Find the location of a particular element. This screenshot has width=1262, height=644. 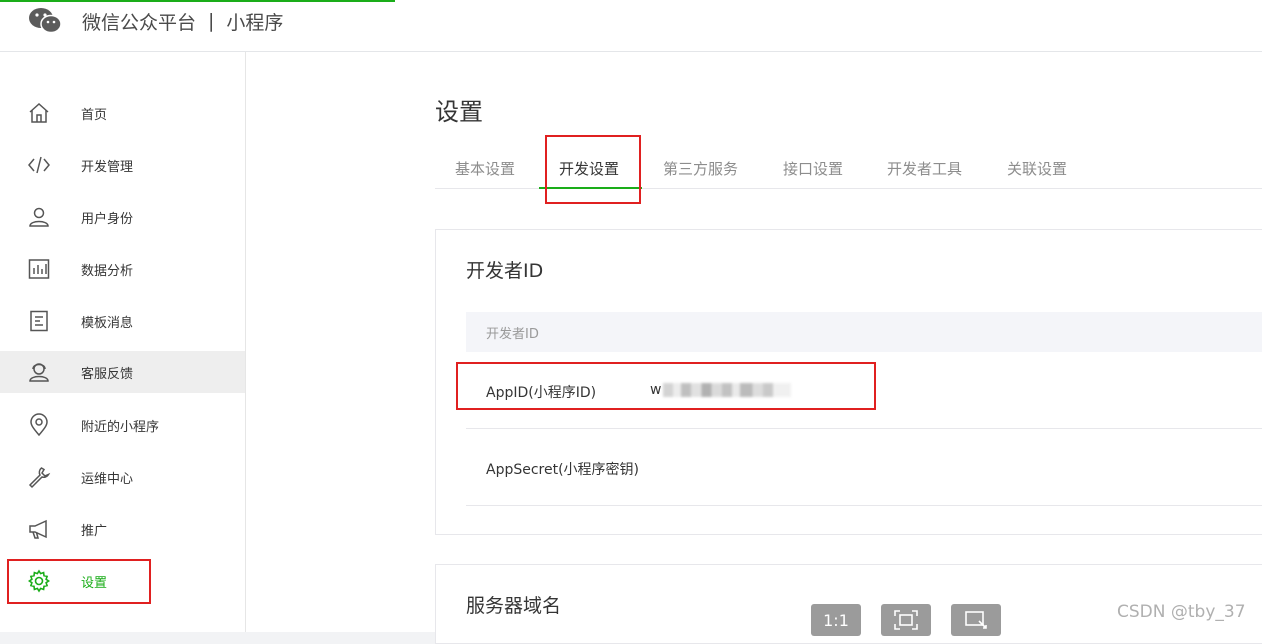

server-domain-title: 服务器域名 is located at coordinates (514, 606).